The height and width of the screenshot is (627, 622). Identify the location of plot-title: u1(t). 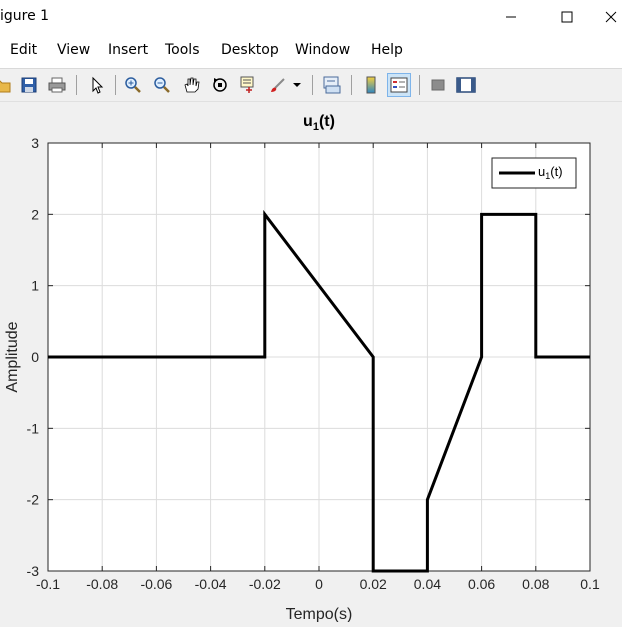
(319, 123).